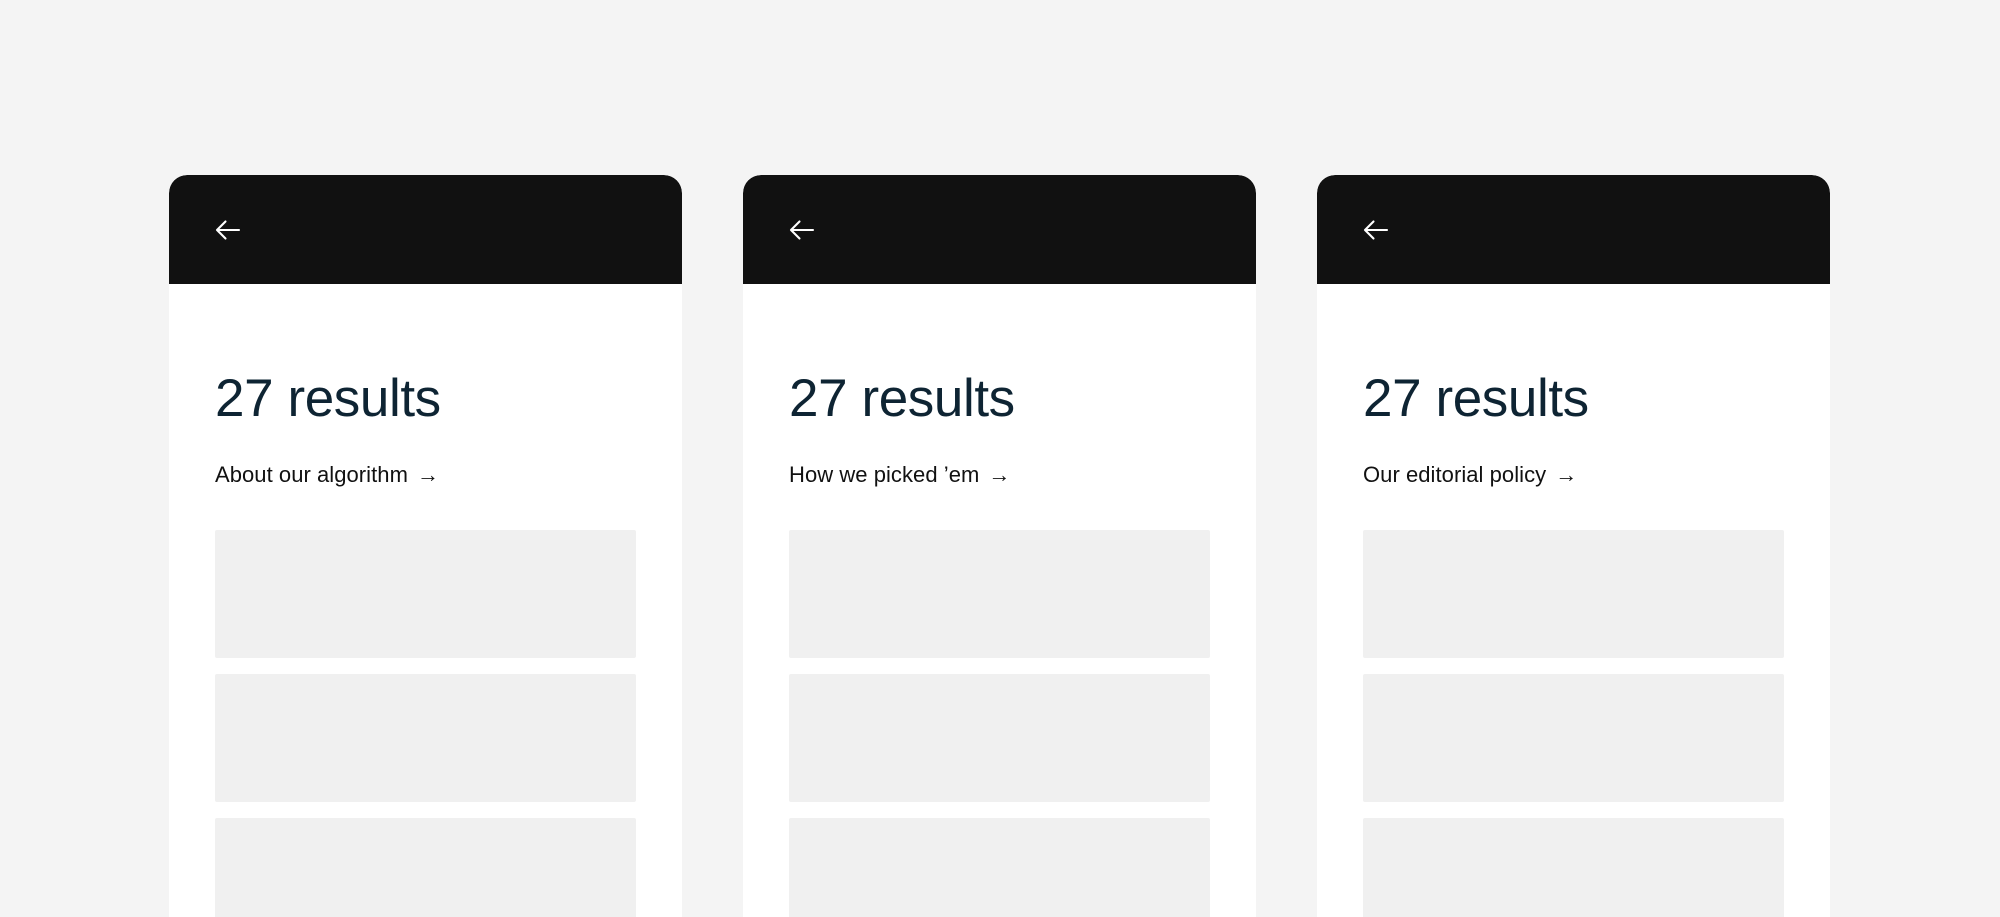 This screenshot has height=917, width=2000. I want to click on info-link-label: About our algorithm, so click(311, 475).